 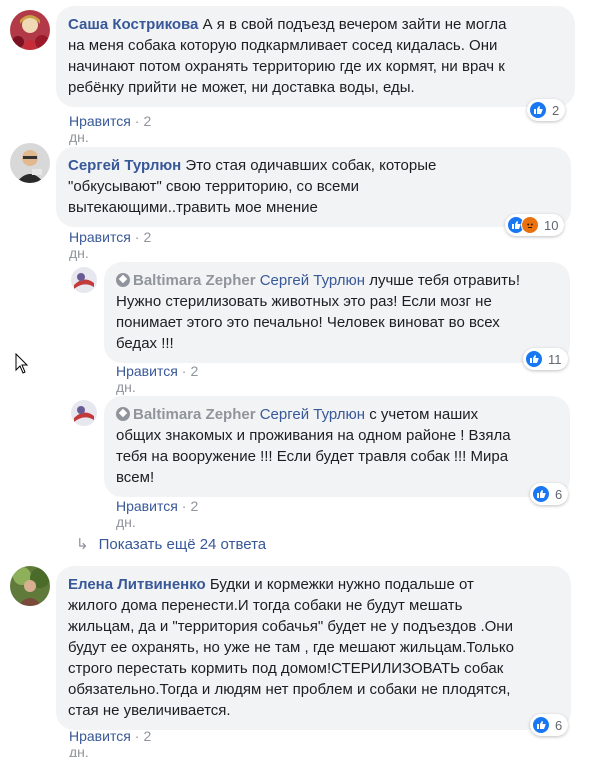 I want to click on reaction-count: 10, so click(x=551, y=225).